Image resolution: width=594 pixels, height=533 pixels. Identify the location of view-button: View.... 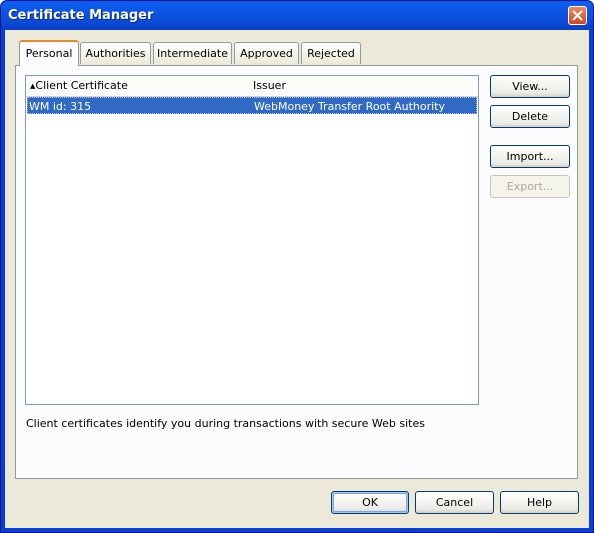
(530, 86).